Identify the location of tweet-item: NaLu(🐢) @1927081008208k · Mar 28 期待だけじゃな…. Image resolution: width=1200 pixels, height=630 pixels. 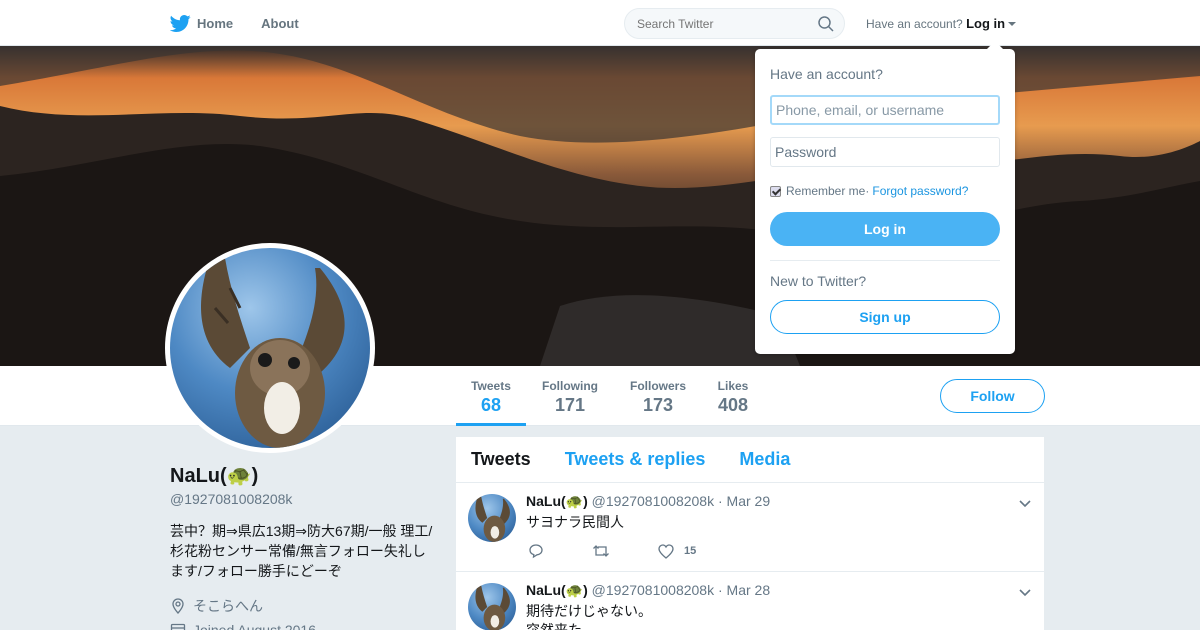
(750, 601).